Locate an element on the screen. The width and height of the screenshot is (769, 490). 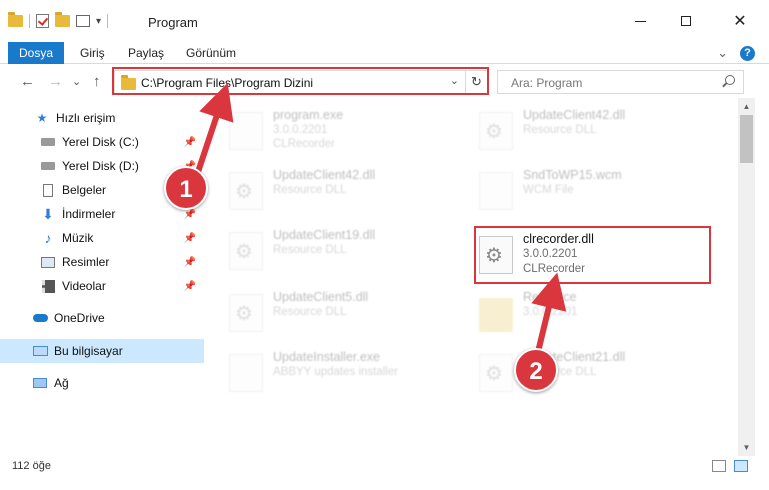
sidebar-item-quick-access: ★ Hızlı erişim is located at coordinates (102, 118).